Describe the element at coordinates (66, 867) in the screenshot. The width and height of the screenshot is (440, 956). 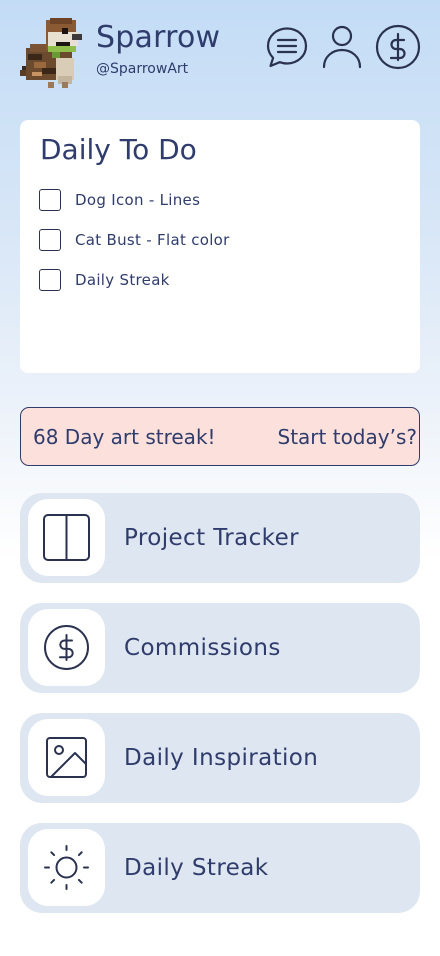
I see `sun-icon` at that location.